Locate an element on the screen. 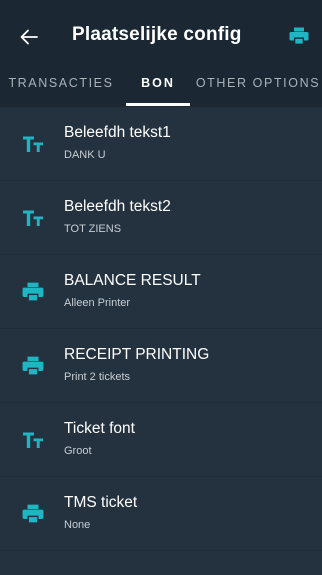  setting-label: BALANCE RESULT is located at coordinates (132, 280).